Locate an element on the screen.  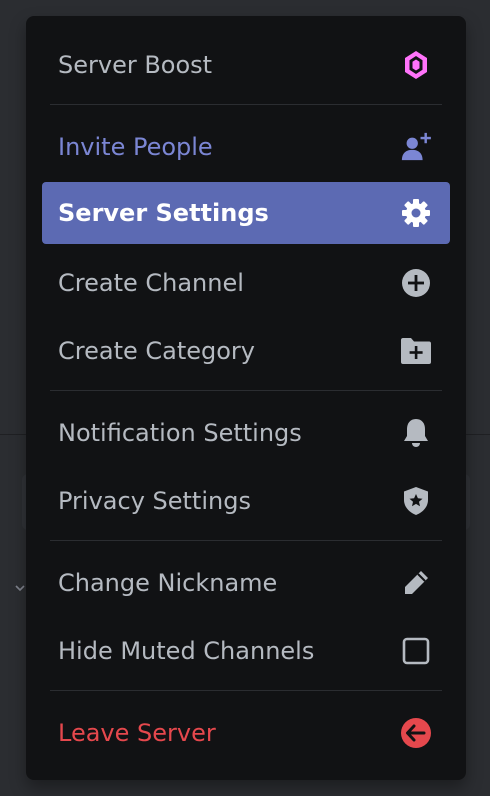
menu-item-label: Notification Settings is located at coordinates (180, 433).